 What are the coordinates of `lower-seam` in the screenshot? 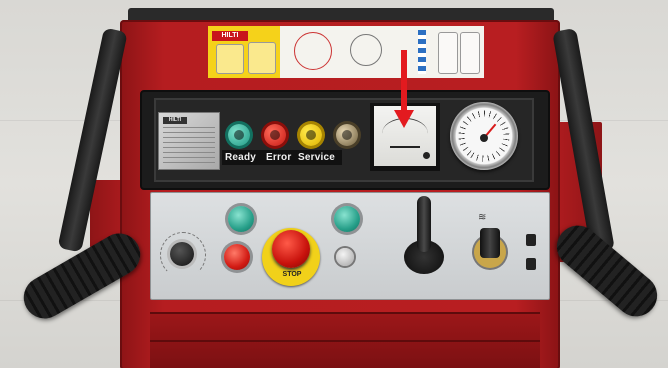 It's located at (345, 341).